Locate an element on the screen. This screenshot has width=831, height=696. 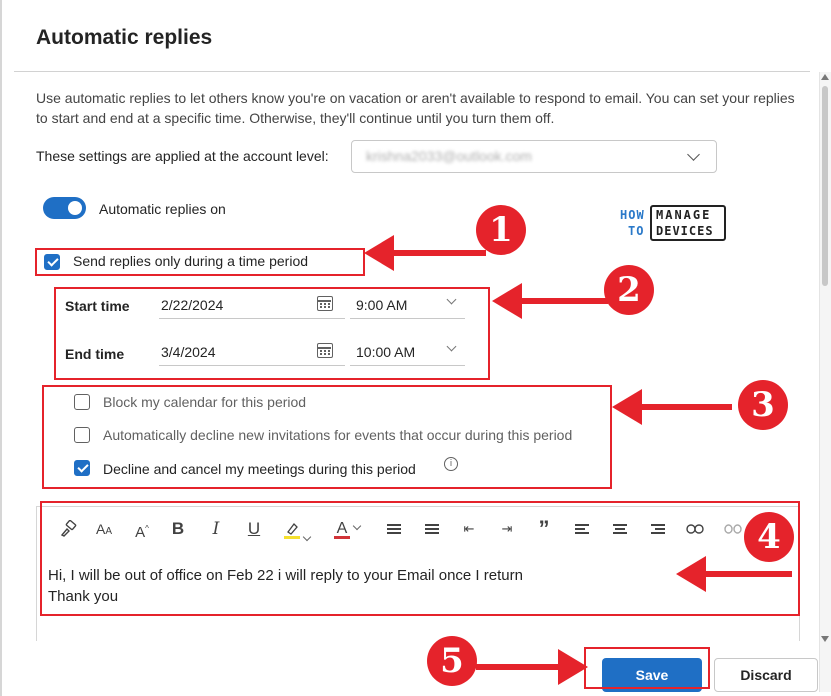
automatic-replies-toggle is located at coordinates (64, 208).